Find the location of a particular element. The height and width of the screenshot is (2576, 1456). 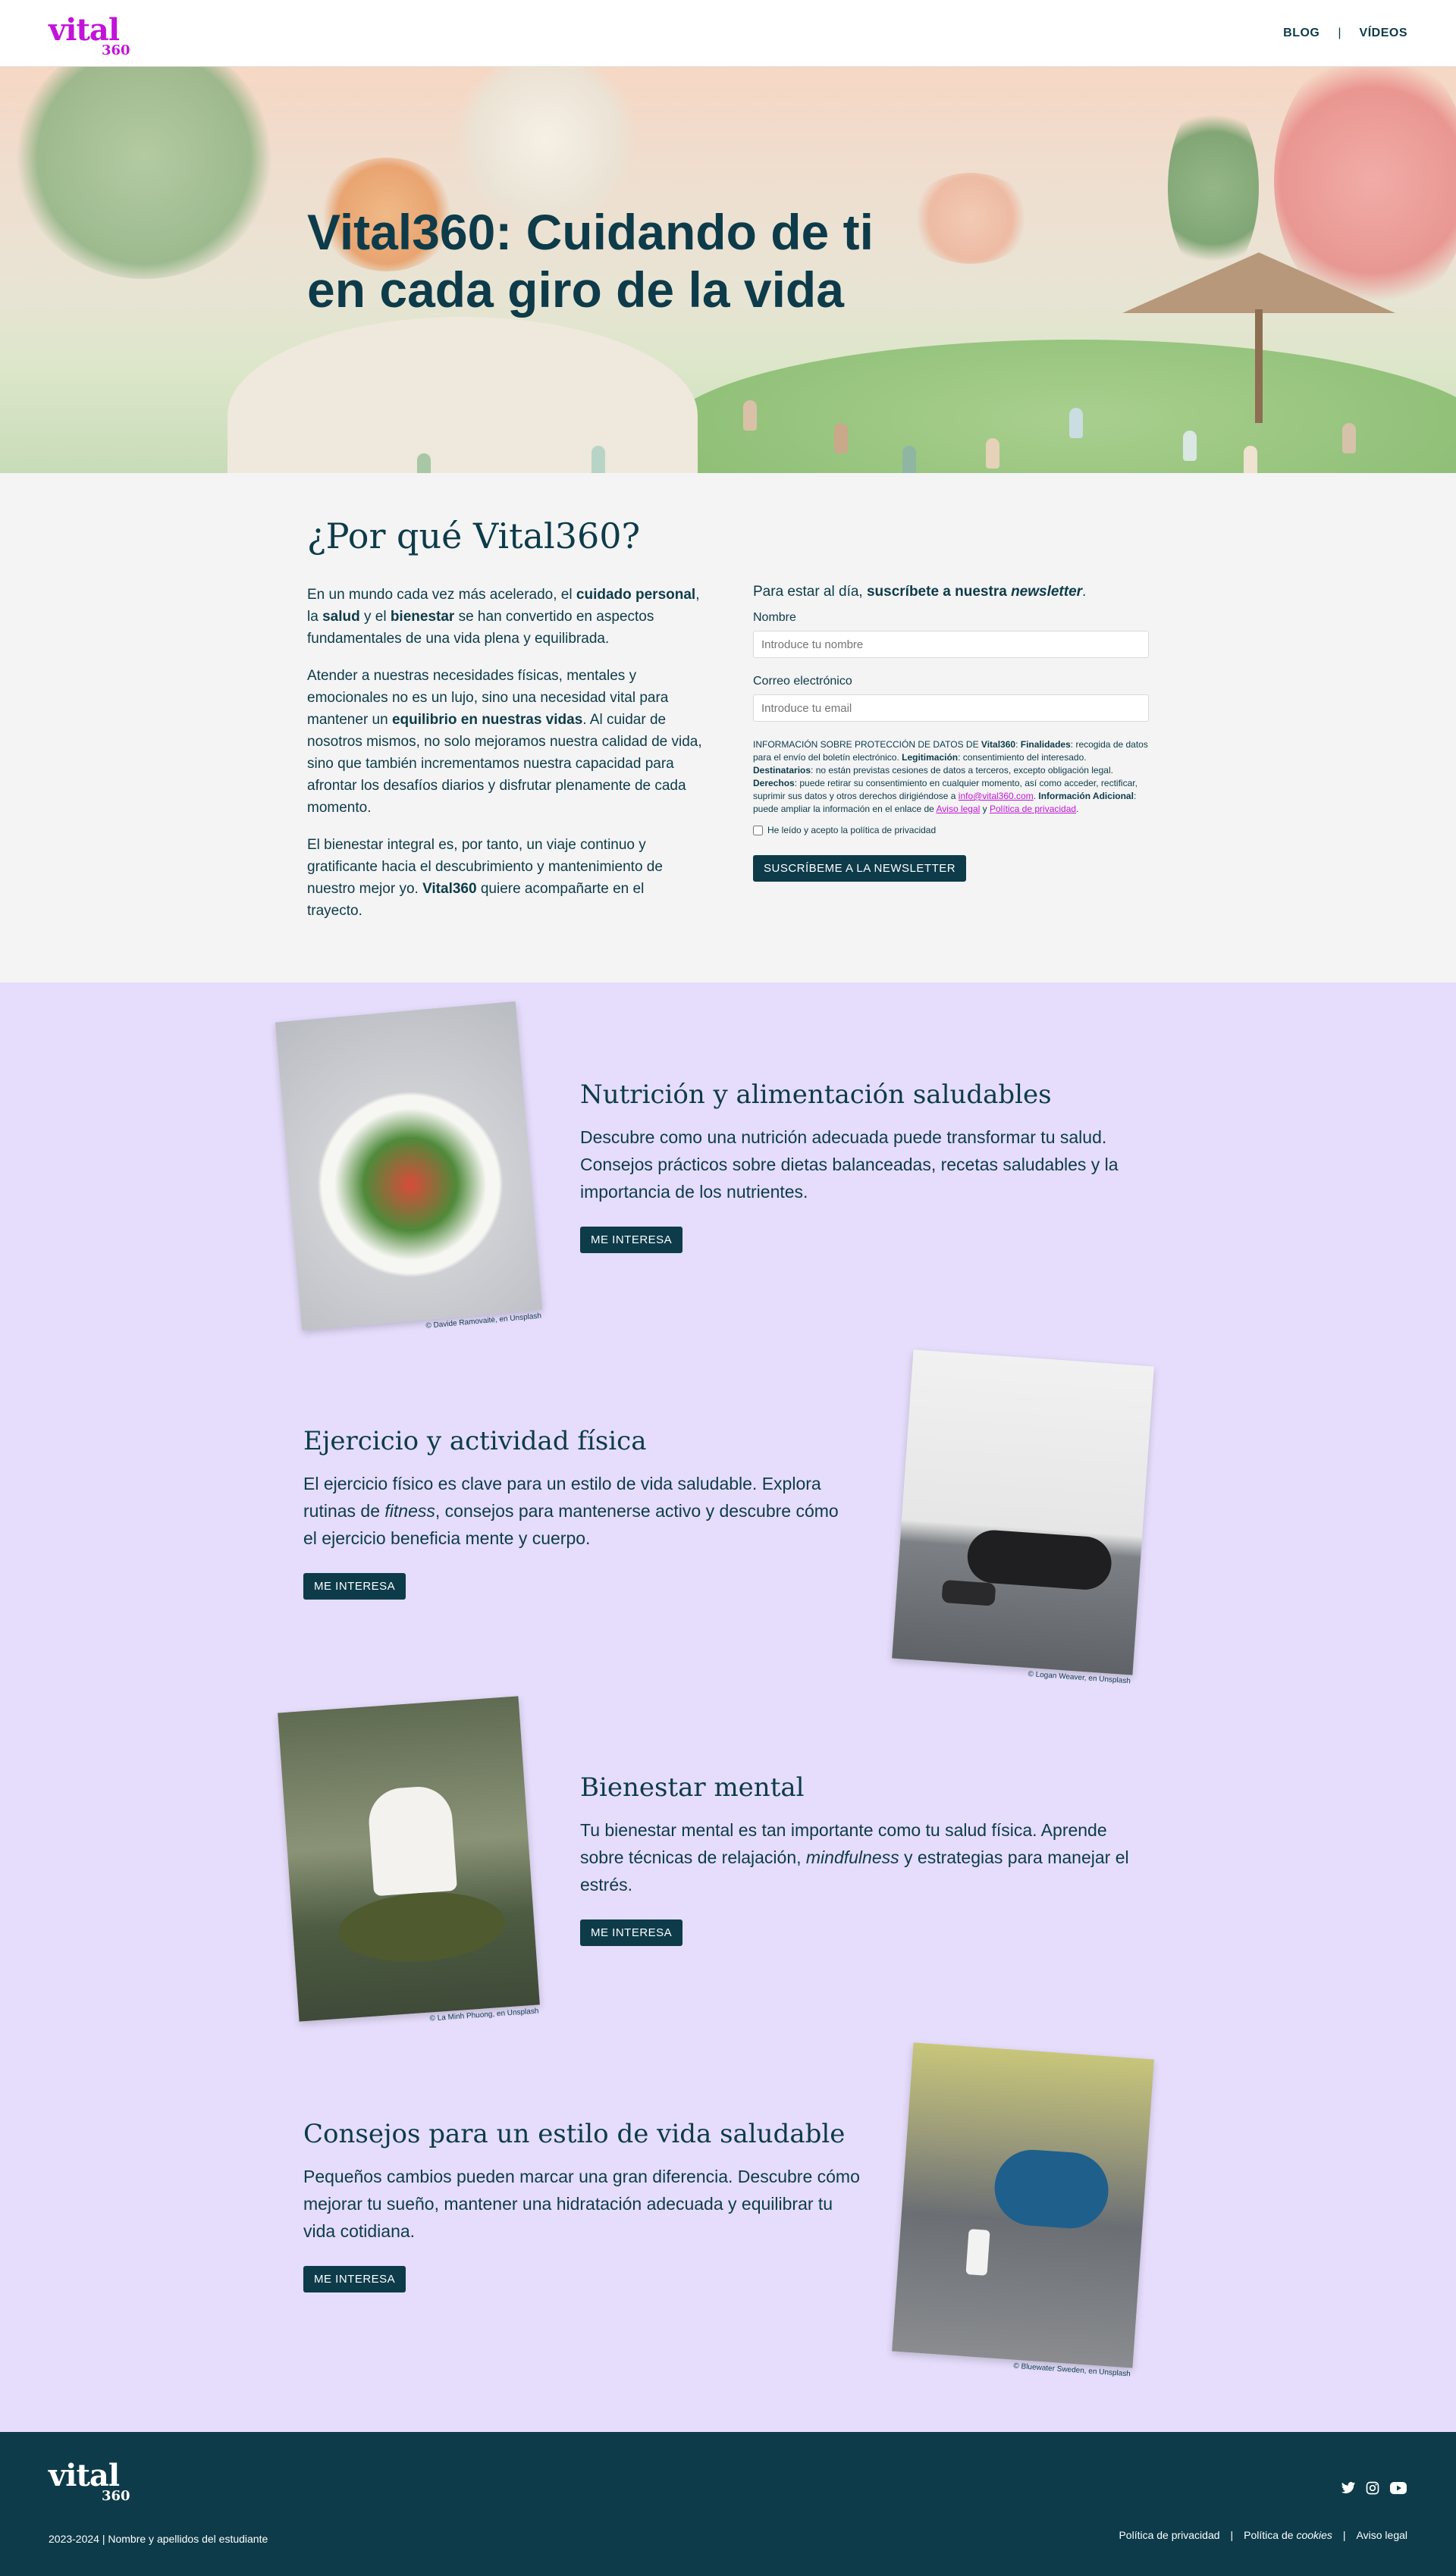

nav-blog-link: BLOG is located at coordinates (1301, 33).